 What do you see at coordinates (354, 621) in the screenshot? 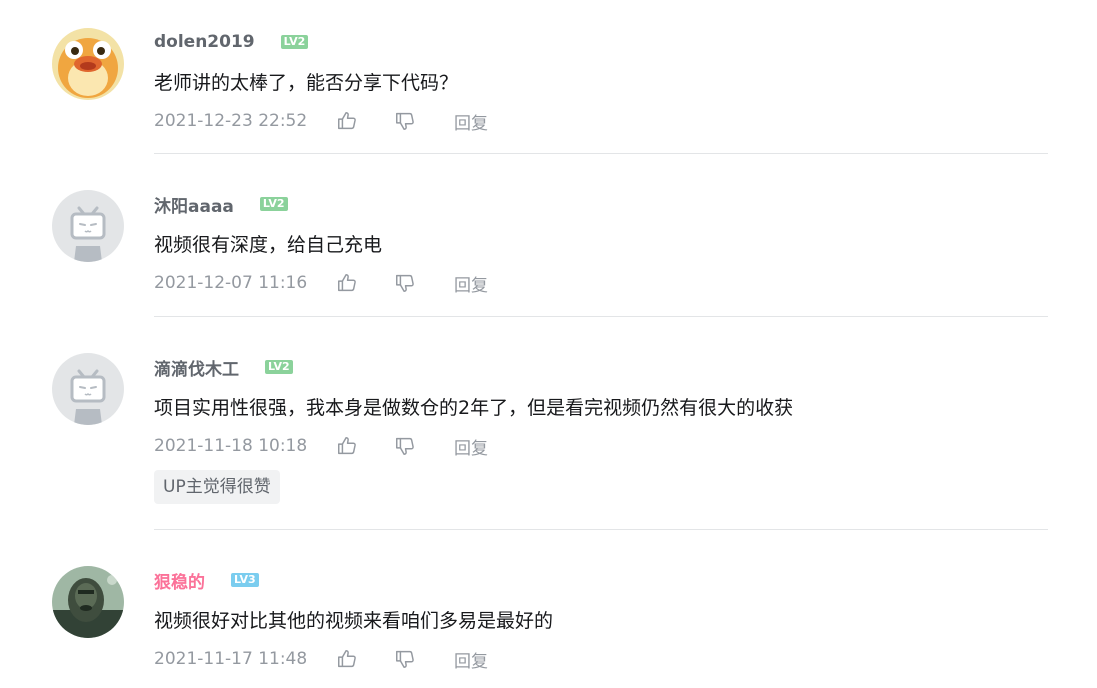
I see `comment-text: 视频很好对比其他的视频来看咱们多易是最好的` at bounding box center [354, 621].